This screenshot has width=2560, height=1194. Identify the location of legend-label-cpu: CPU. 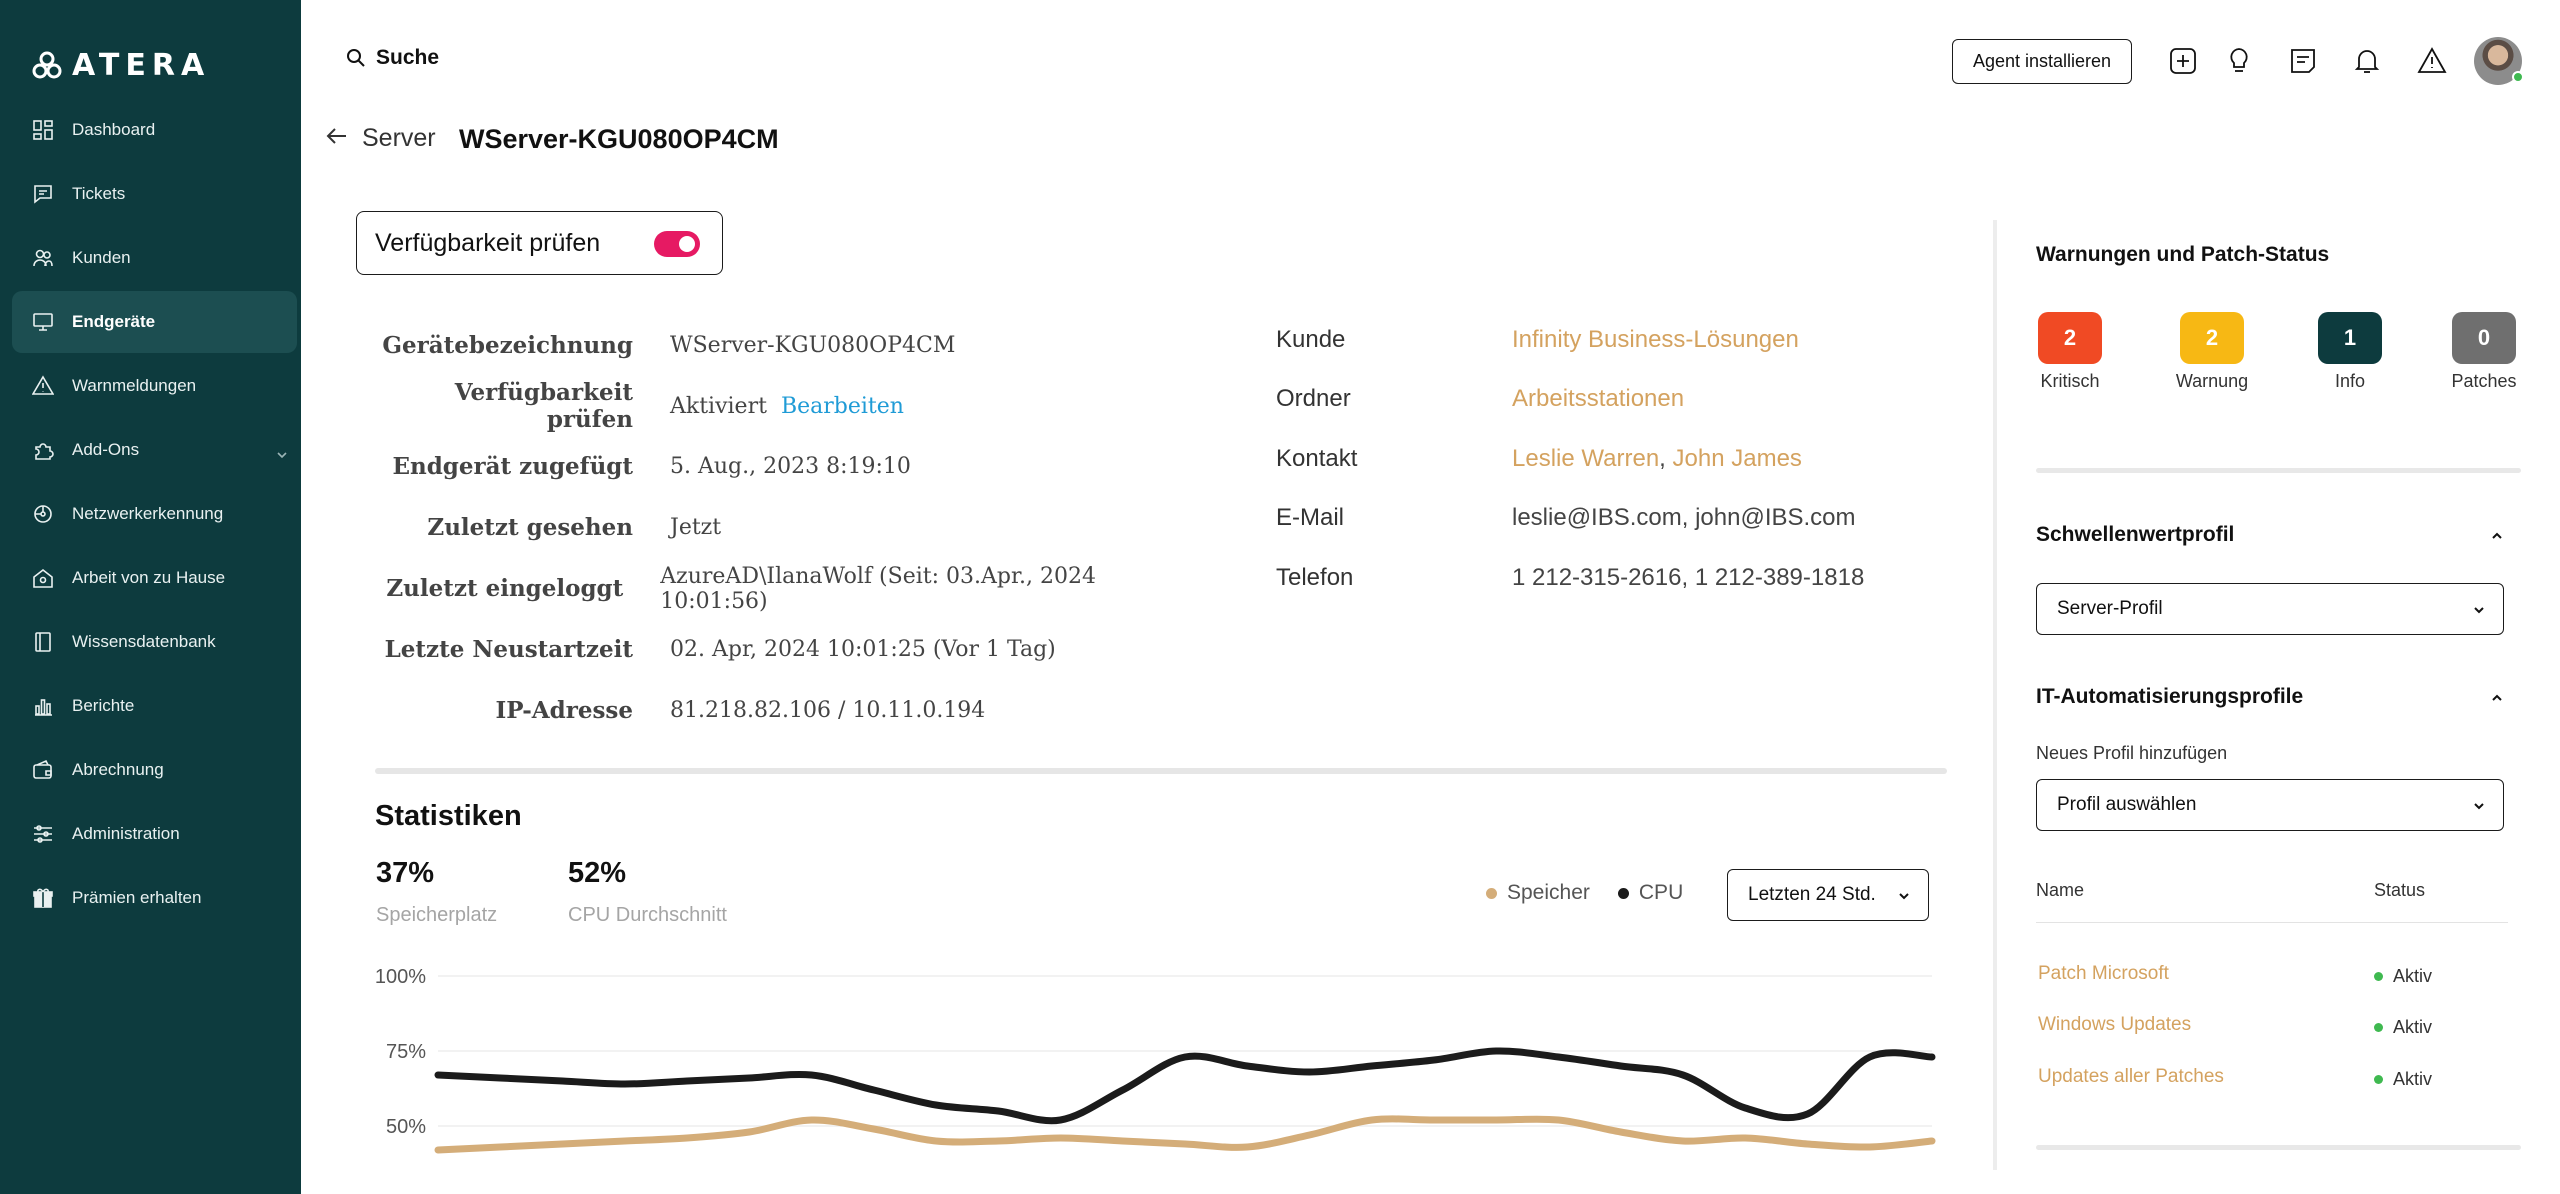
(1661, 892).